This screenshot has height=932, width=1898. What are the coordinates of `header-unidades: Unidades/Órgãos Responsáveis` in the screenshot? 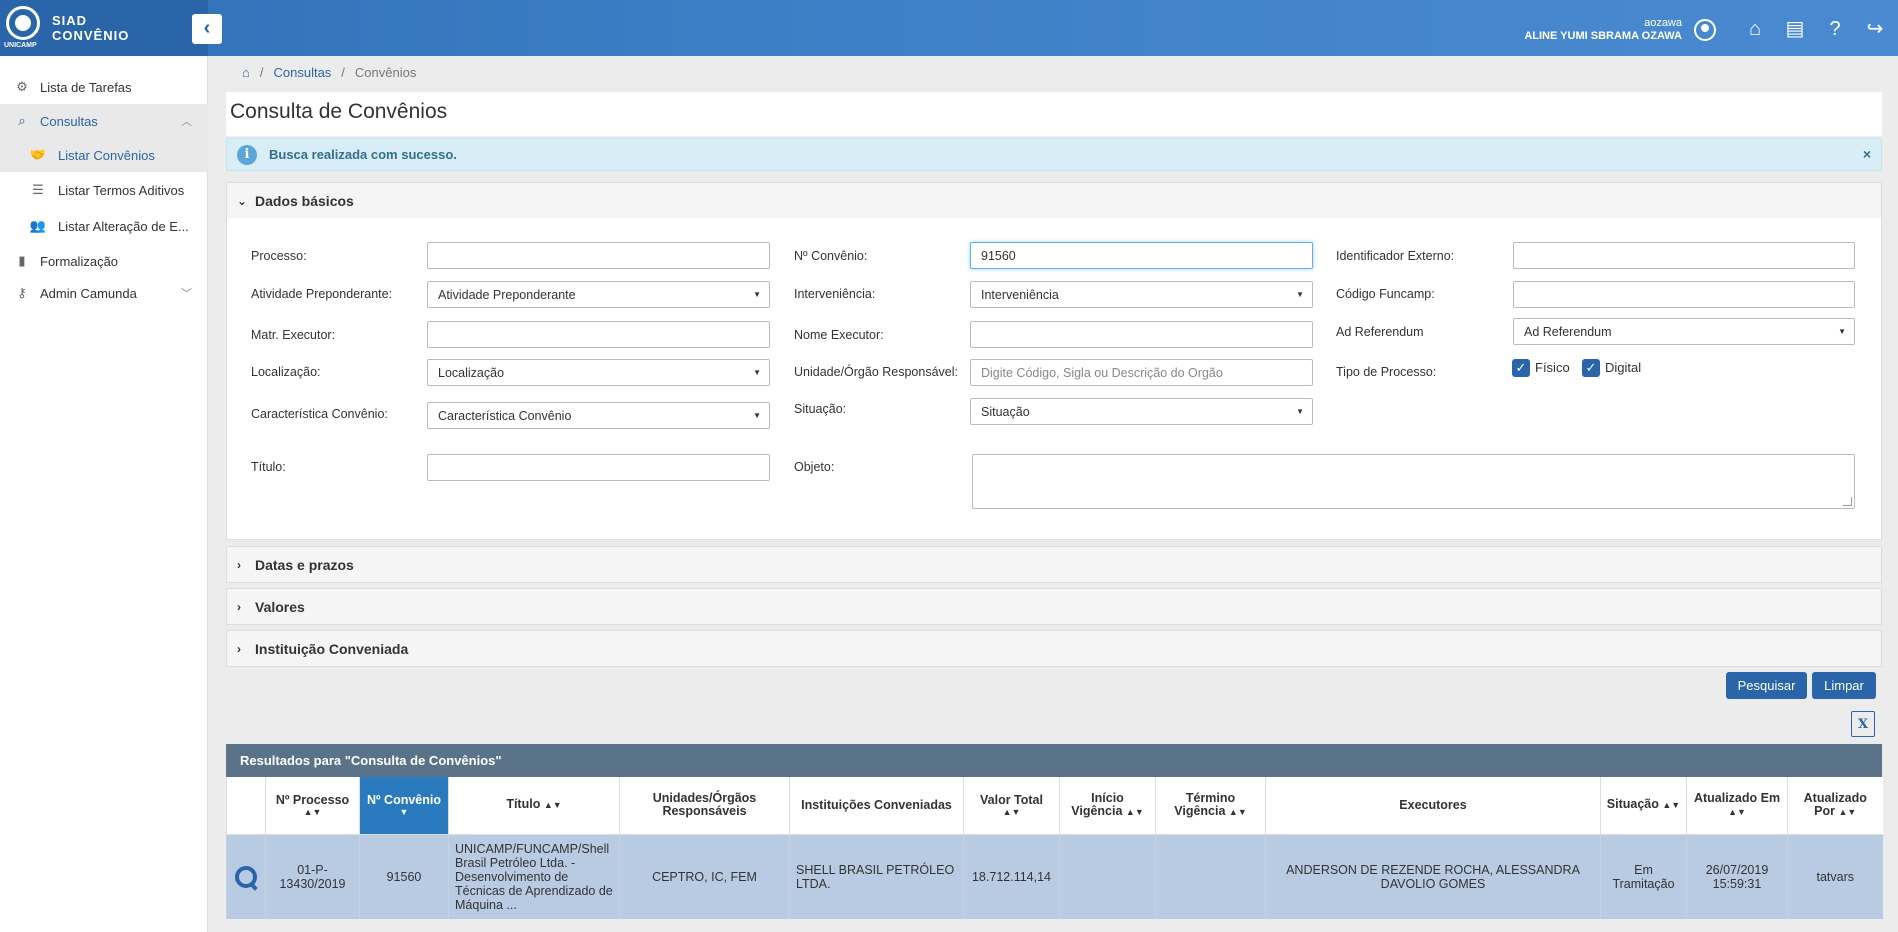 It's located at (704, 806).